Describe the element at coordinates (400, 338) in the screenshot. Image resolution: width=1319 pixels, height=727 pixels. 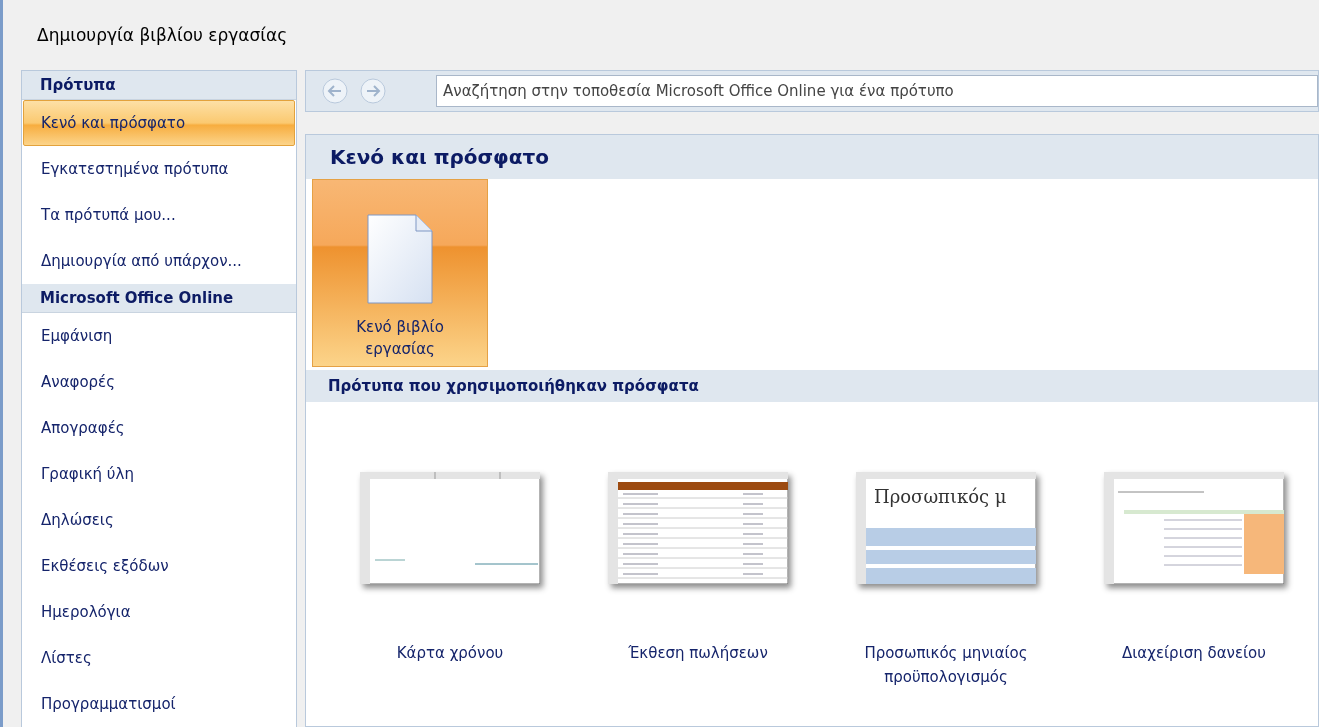
I see `tile-label: Κενό βιβλίο εργασίας` at that location.